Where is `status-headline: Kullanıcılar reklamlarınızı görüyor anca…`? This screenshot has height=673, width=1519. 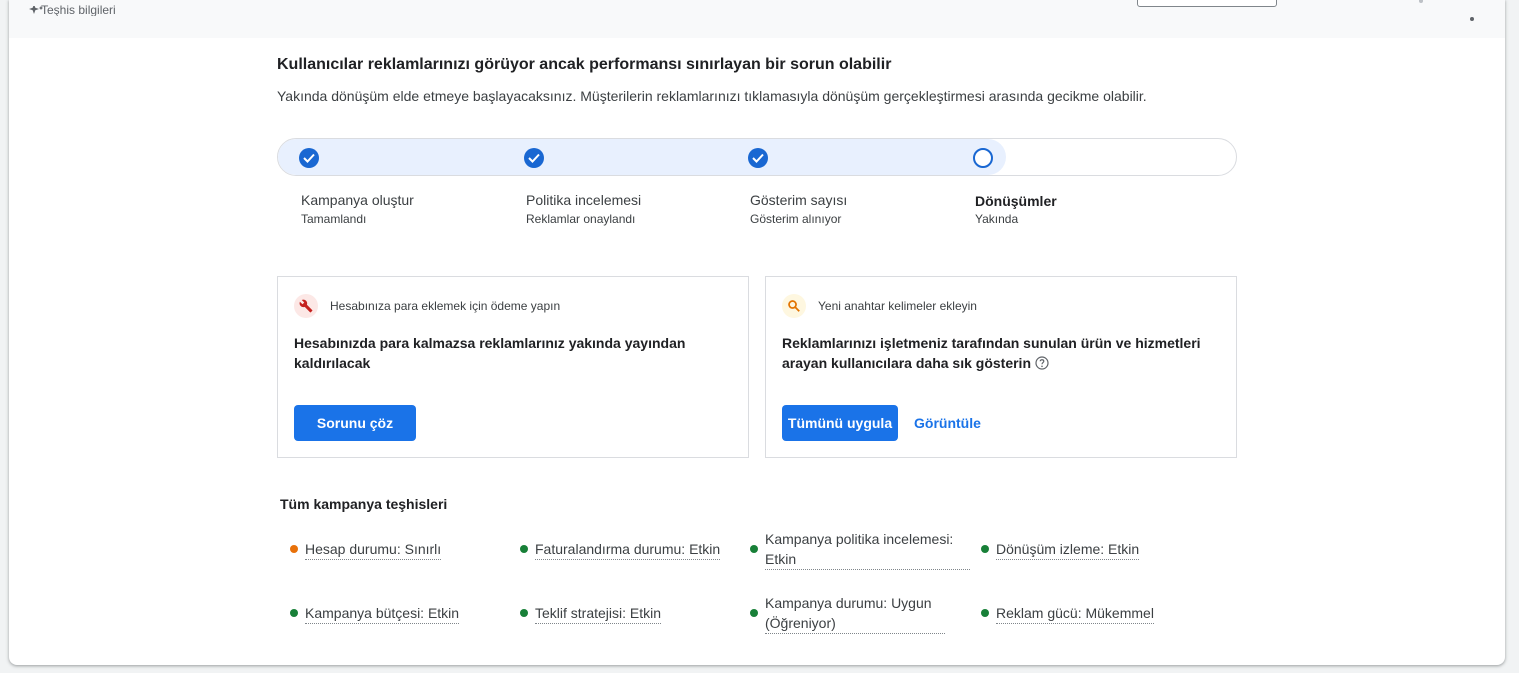
status-headline: Kullanıcılar reklamlarınızı görüyor anca… is located at coordinates (584, 64).